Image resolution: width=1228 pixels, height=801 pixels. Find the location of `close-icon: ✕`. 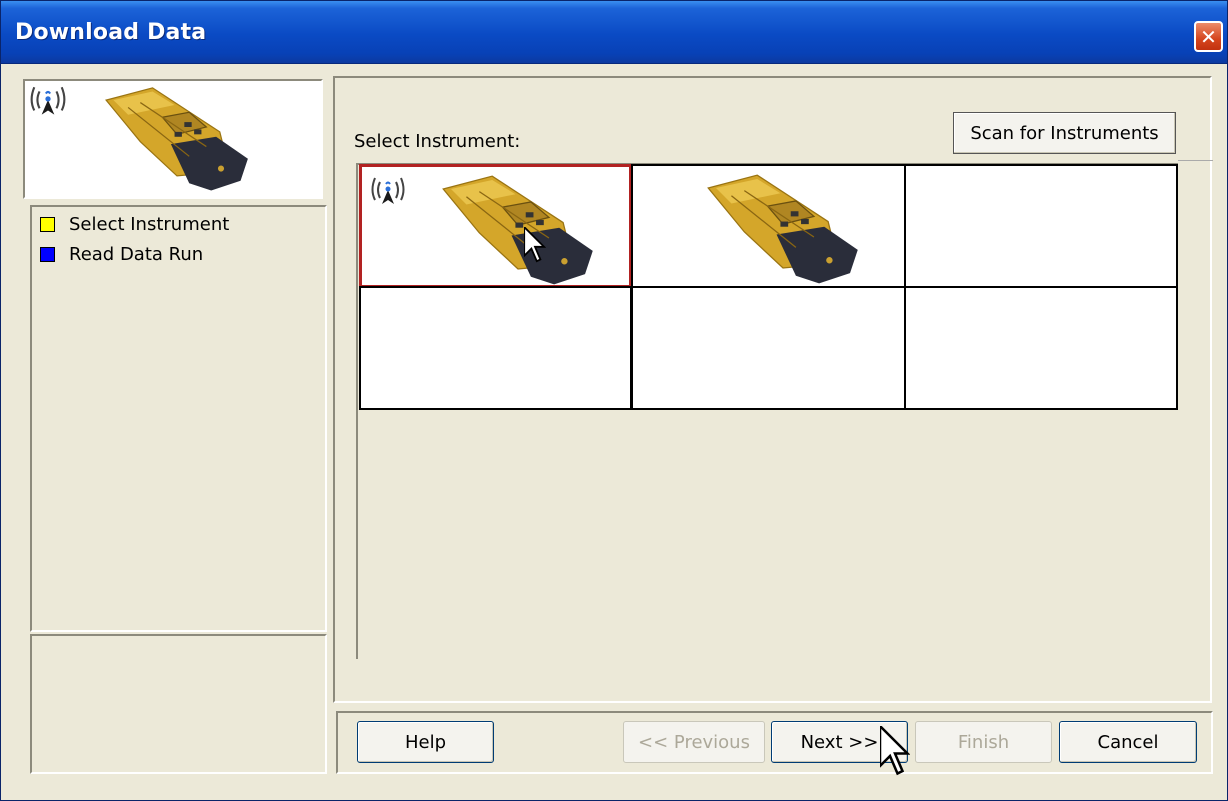

close-icon: ✕ is located at coordinates (1208, 36).